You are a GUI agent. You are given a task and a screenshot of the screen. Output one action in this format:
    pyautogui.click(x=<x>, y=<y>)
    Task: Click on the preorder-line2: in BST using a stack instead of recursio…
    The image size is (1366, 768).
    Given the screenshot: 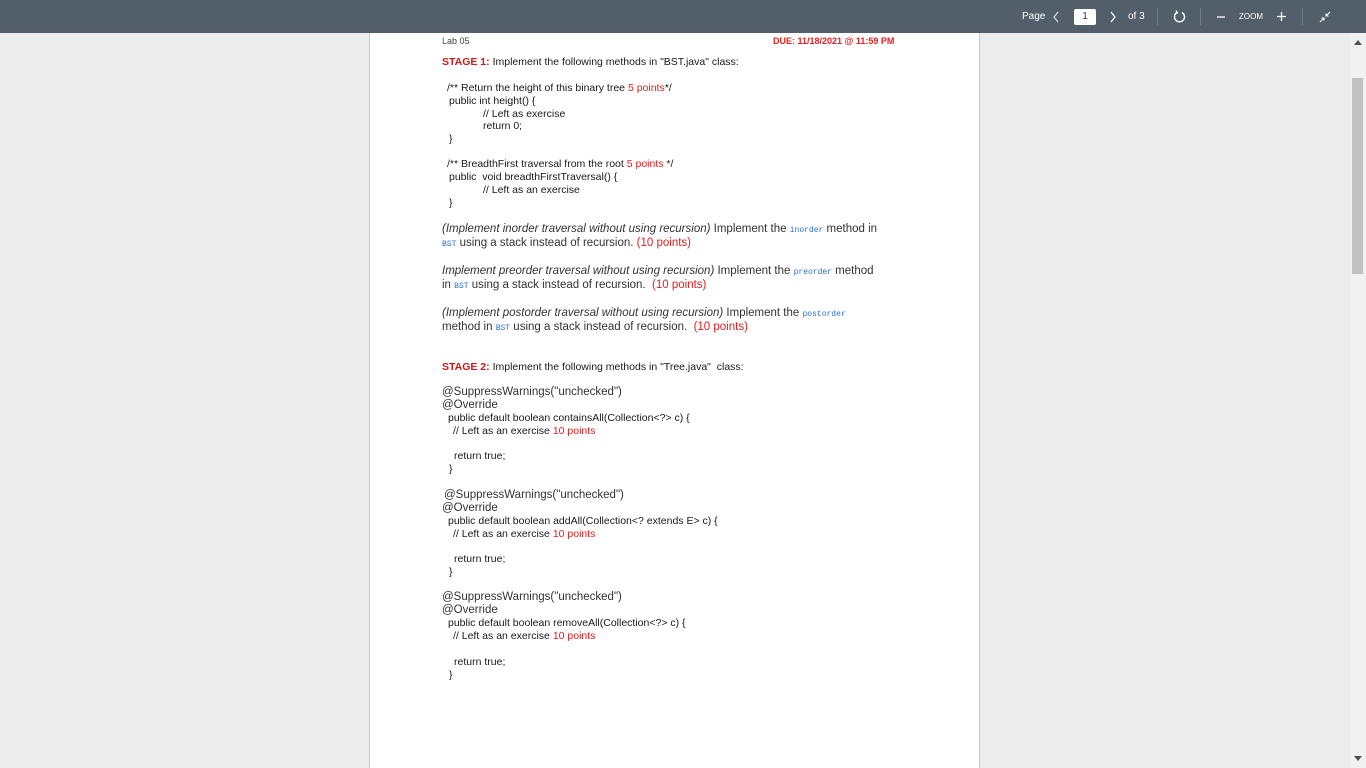 What is the action you would take?
    pyautogui.click(x=574, y=286)
    